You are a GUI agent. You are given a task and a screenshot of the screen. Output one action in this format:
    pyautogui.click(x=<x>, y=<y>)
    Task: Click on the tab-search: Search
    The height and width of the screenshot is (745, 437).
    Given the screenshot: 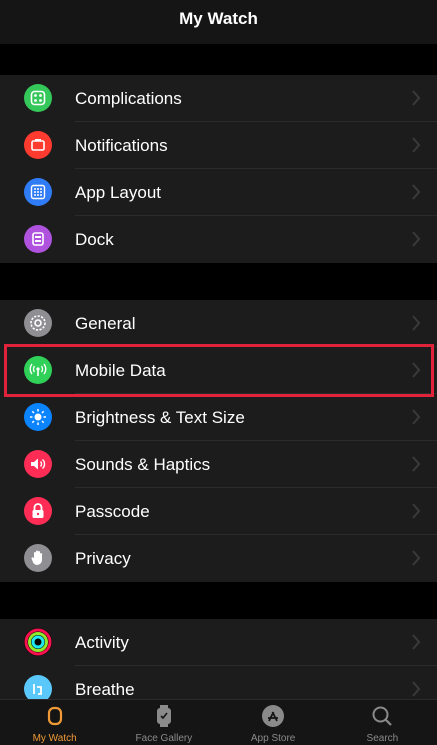 What is the action you would take?
    pyautogui.click(x=382, y=722)
    